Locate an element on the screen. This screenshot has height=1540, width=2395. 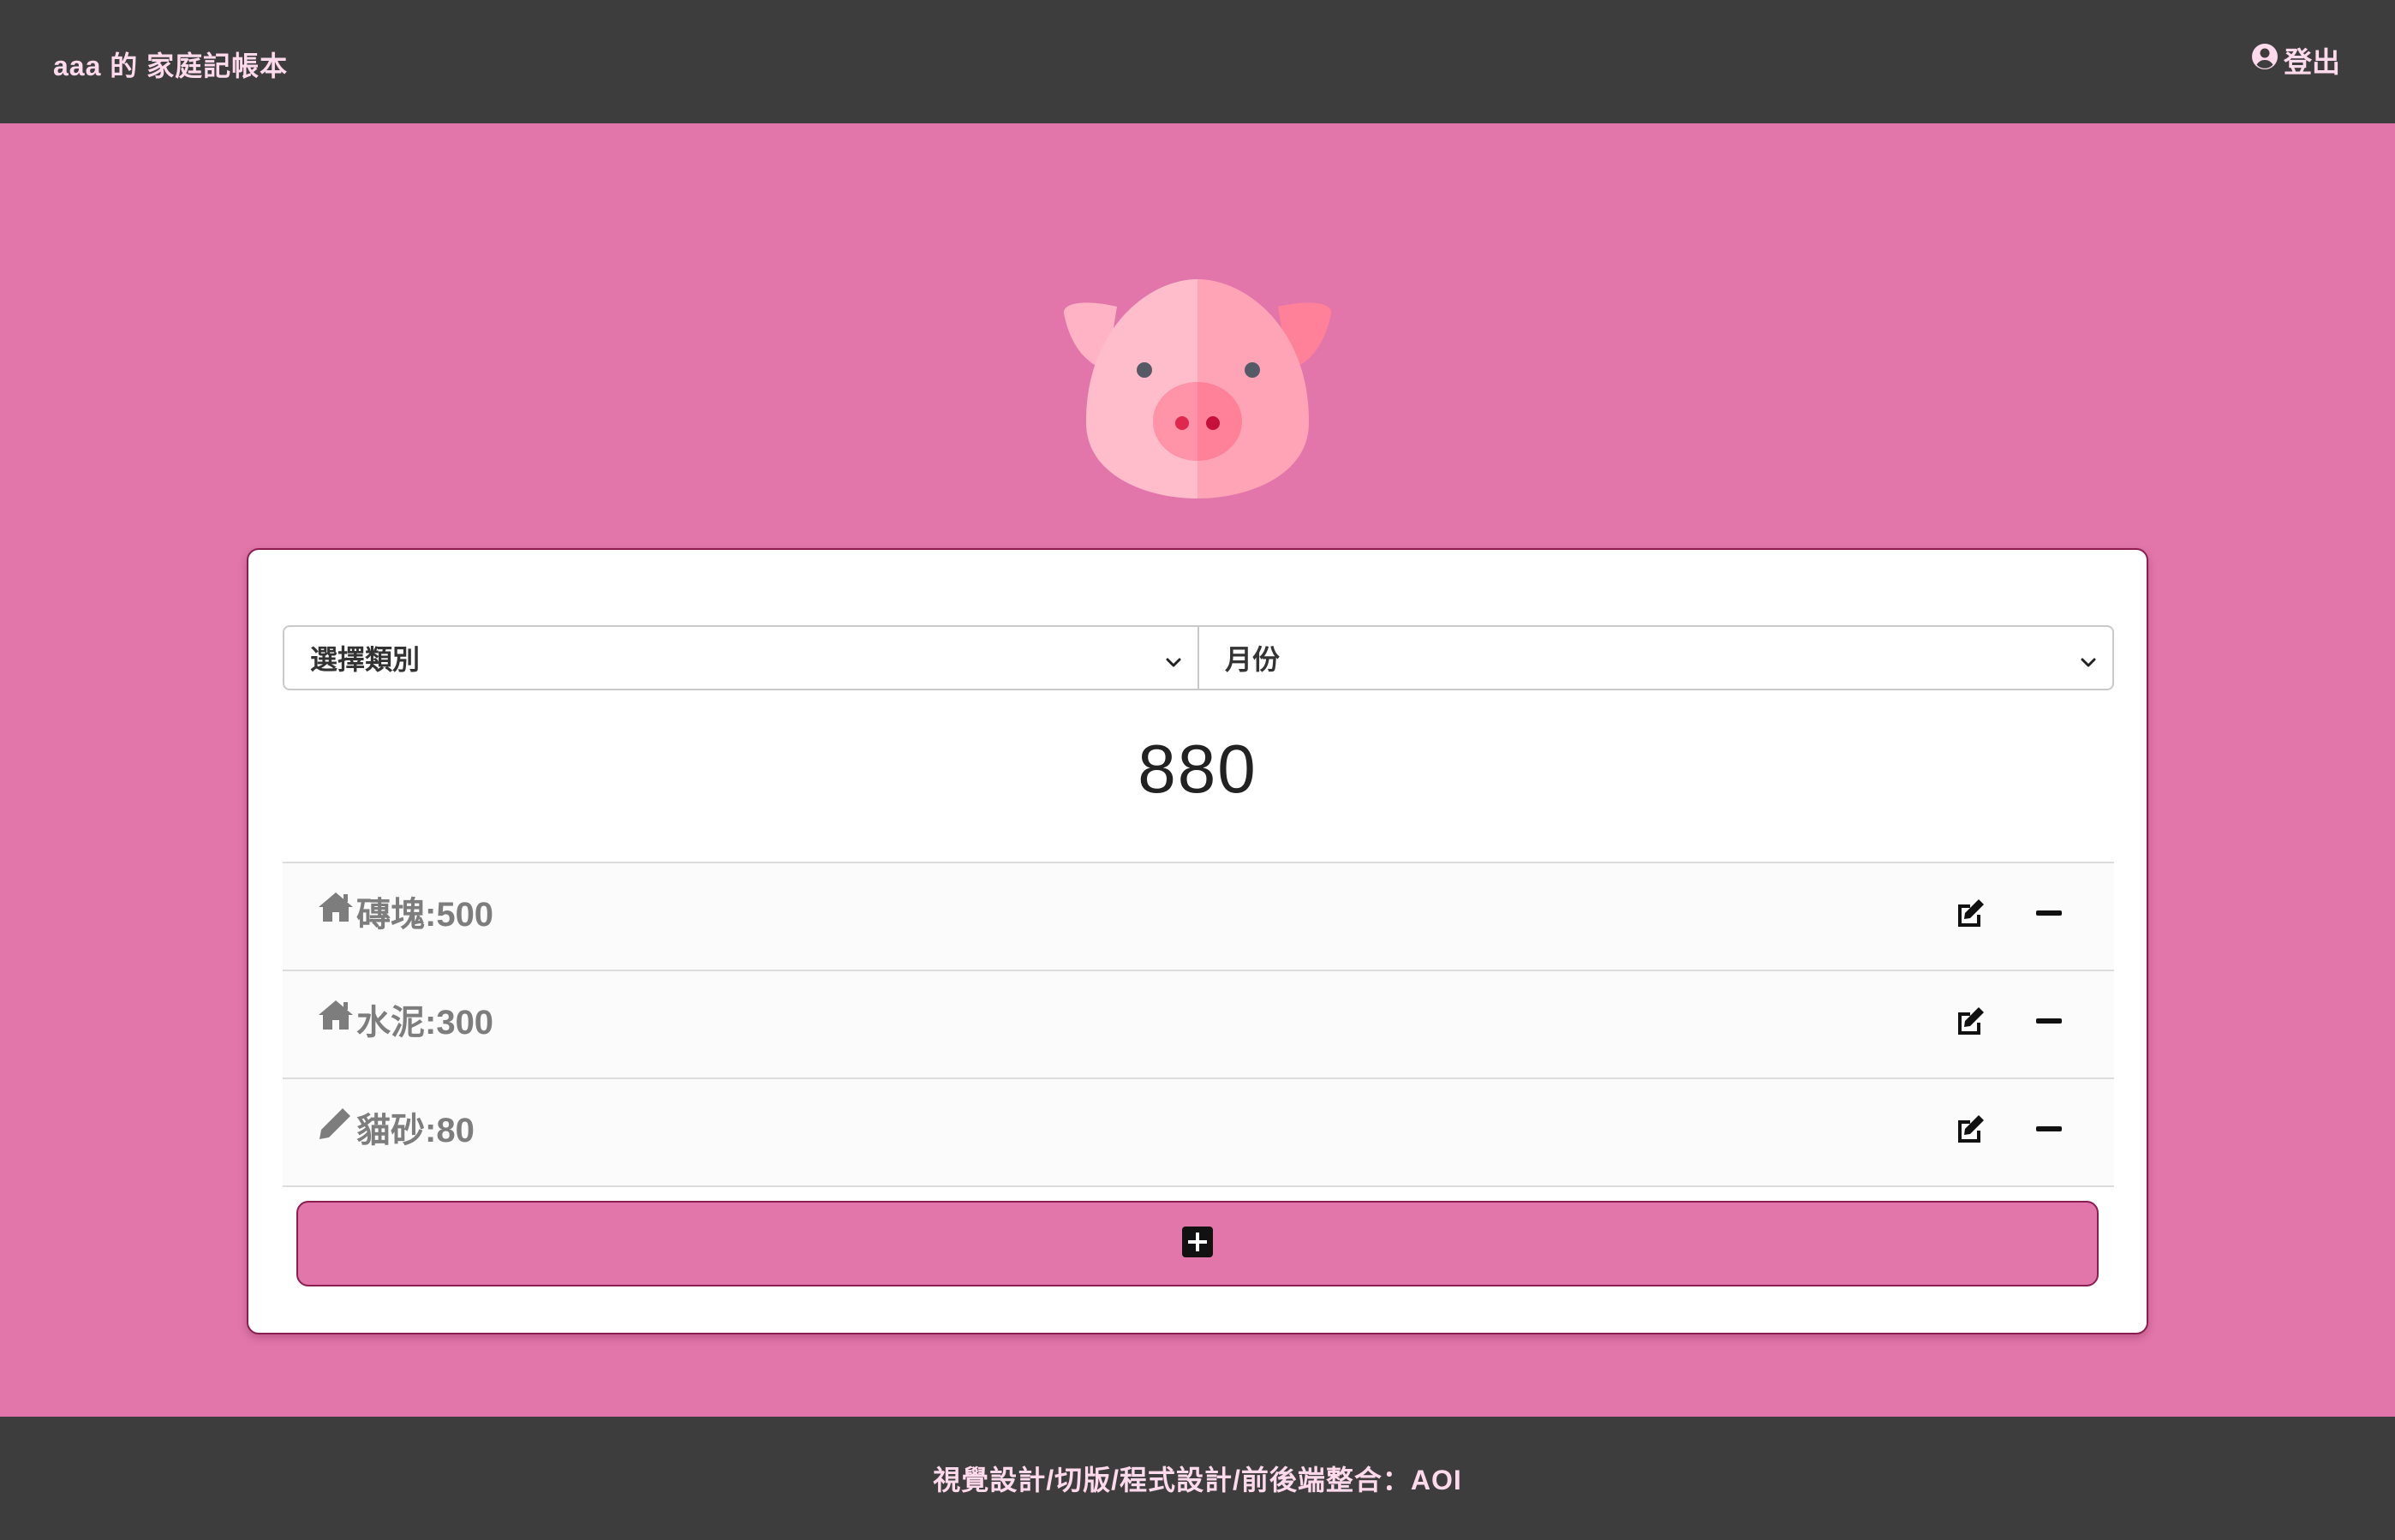
total-amount: 880 is located at coordinates (1197, 769).